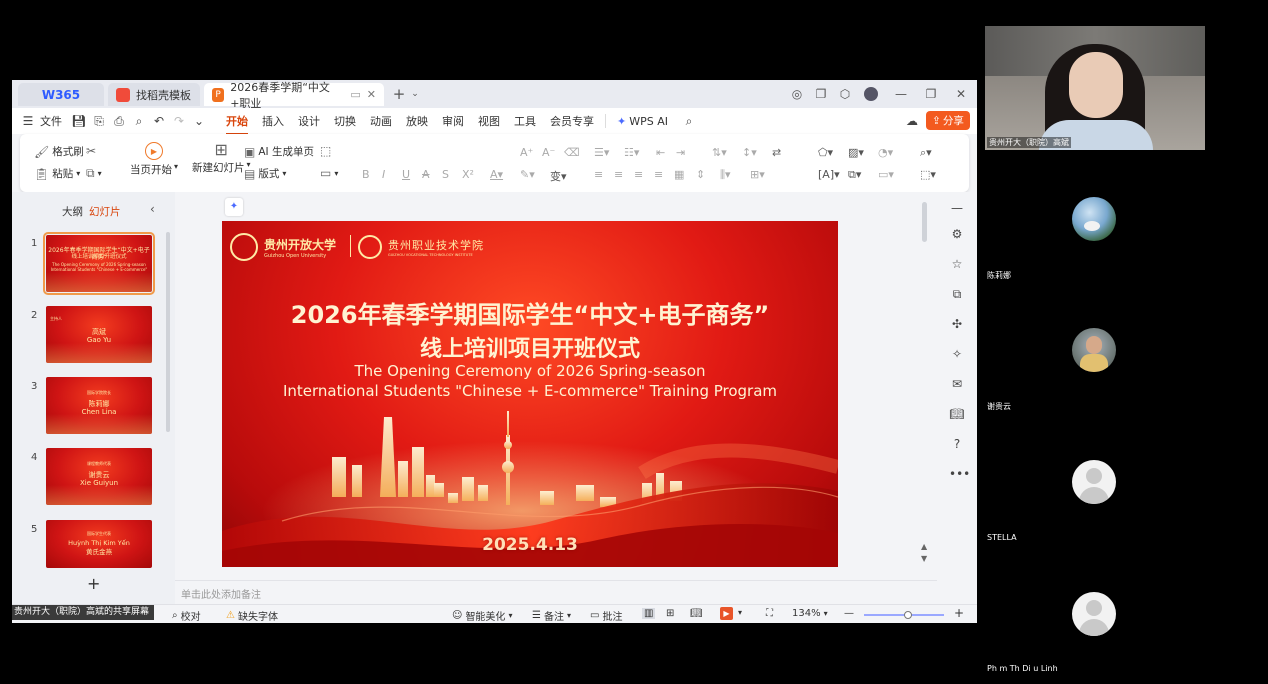  Describe the element at coordinates (957, 208) in the screenshot. I see `collapse-icon: —` at that location.